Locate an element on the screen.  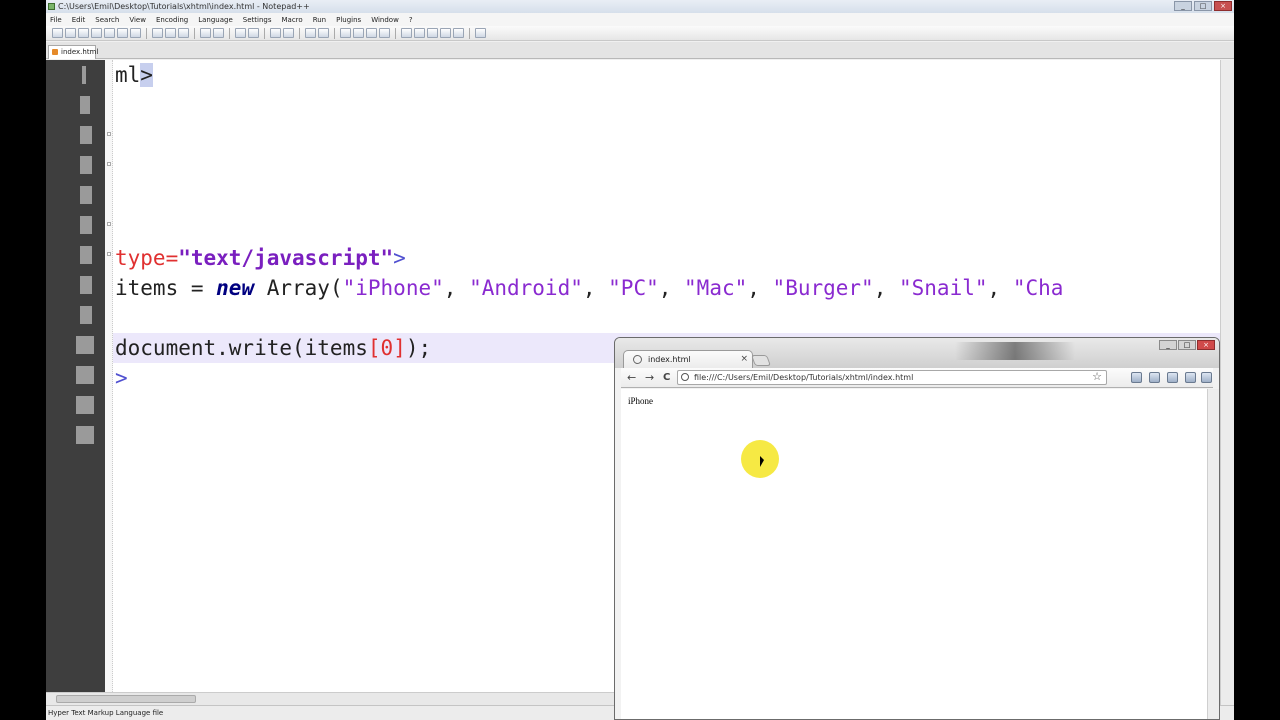
find-icon is located at coordinates (240, 33).